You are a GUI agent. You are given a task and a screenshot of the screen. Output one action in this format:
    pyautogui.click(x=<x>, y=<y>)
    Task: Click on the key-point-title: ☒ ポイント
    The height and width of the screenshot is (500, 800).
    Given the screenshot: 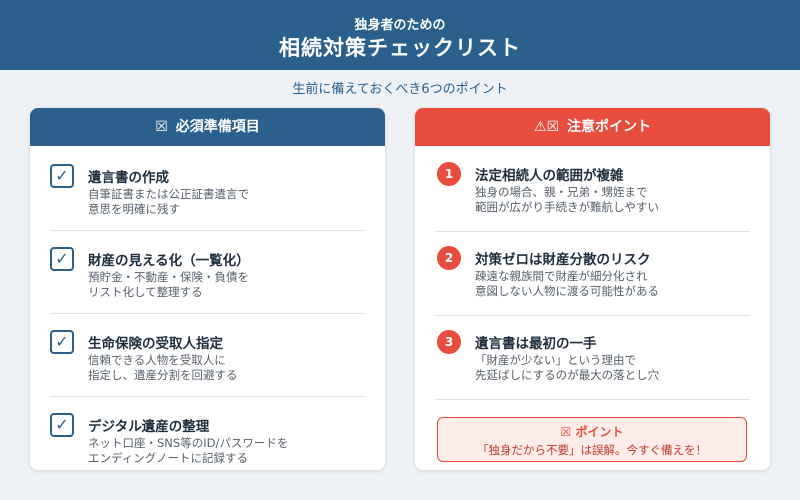 What is the action you would take?
    pyautogui.click(x=592, y=431)
    